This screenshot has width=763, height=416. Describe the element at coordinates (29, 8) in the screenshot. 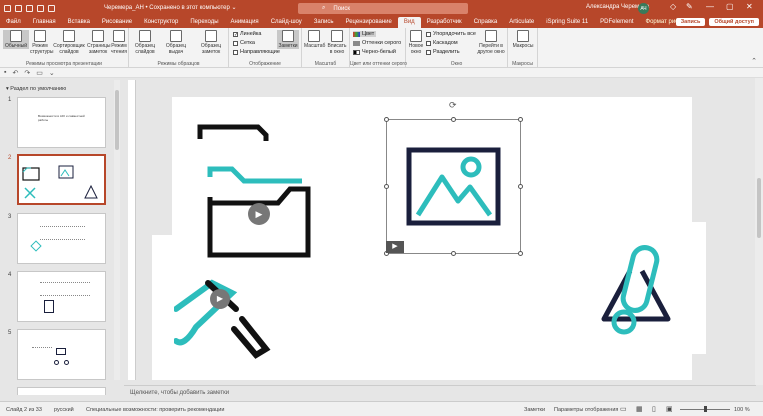

I see `undo-icon` at that location.